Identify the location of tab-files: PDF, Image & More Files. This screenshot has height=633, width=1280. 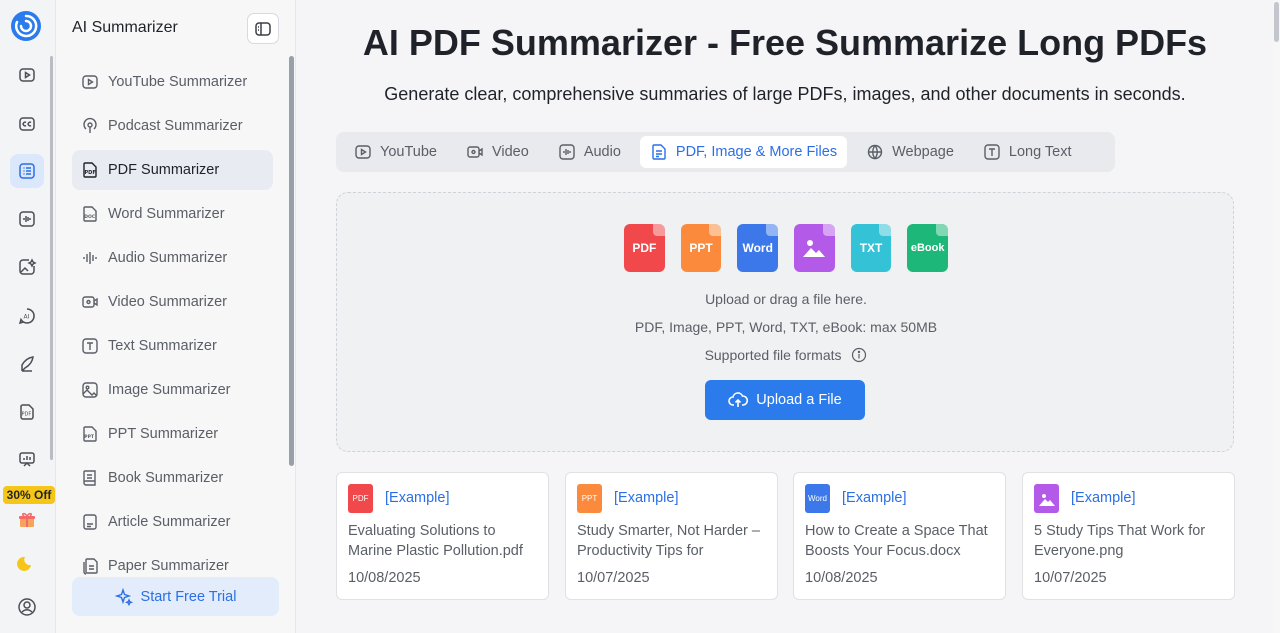
(743, 152).